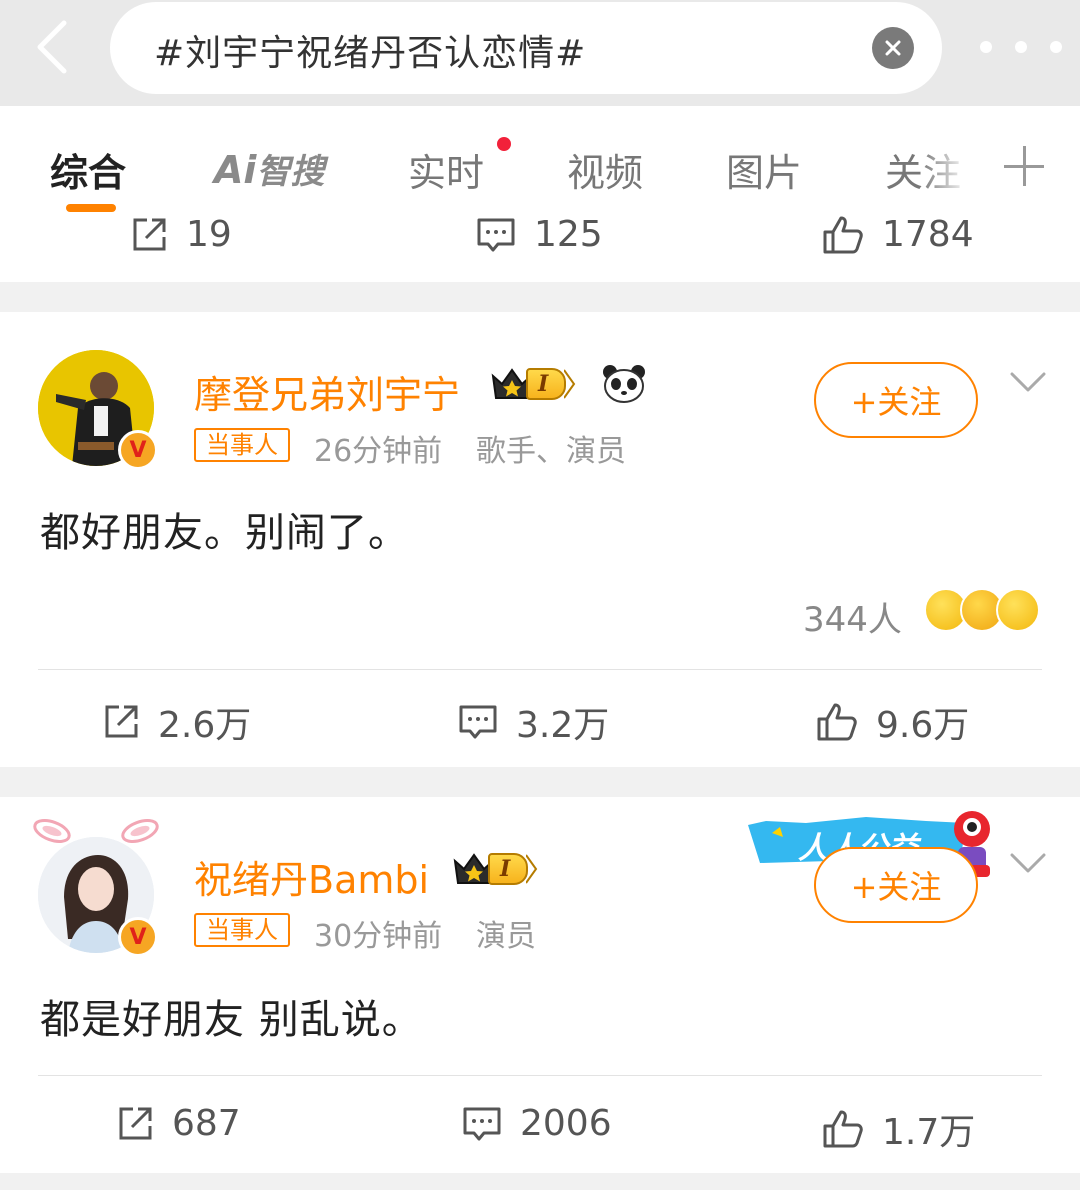 Image resolution: width=1080 pixels, height=1190 pixels. What do you see at coordinates (327, 391) in the screenshot?
I see `post-author-name: 摩登兄弟刘宇宁` at bounding box center [327, 391].